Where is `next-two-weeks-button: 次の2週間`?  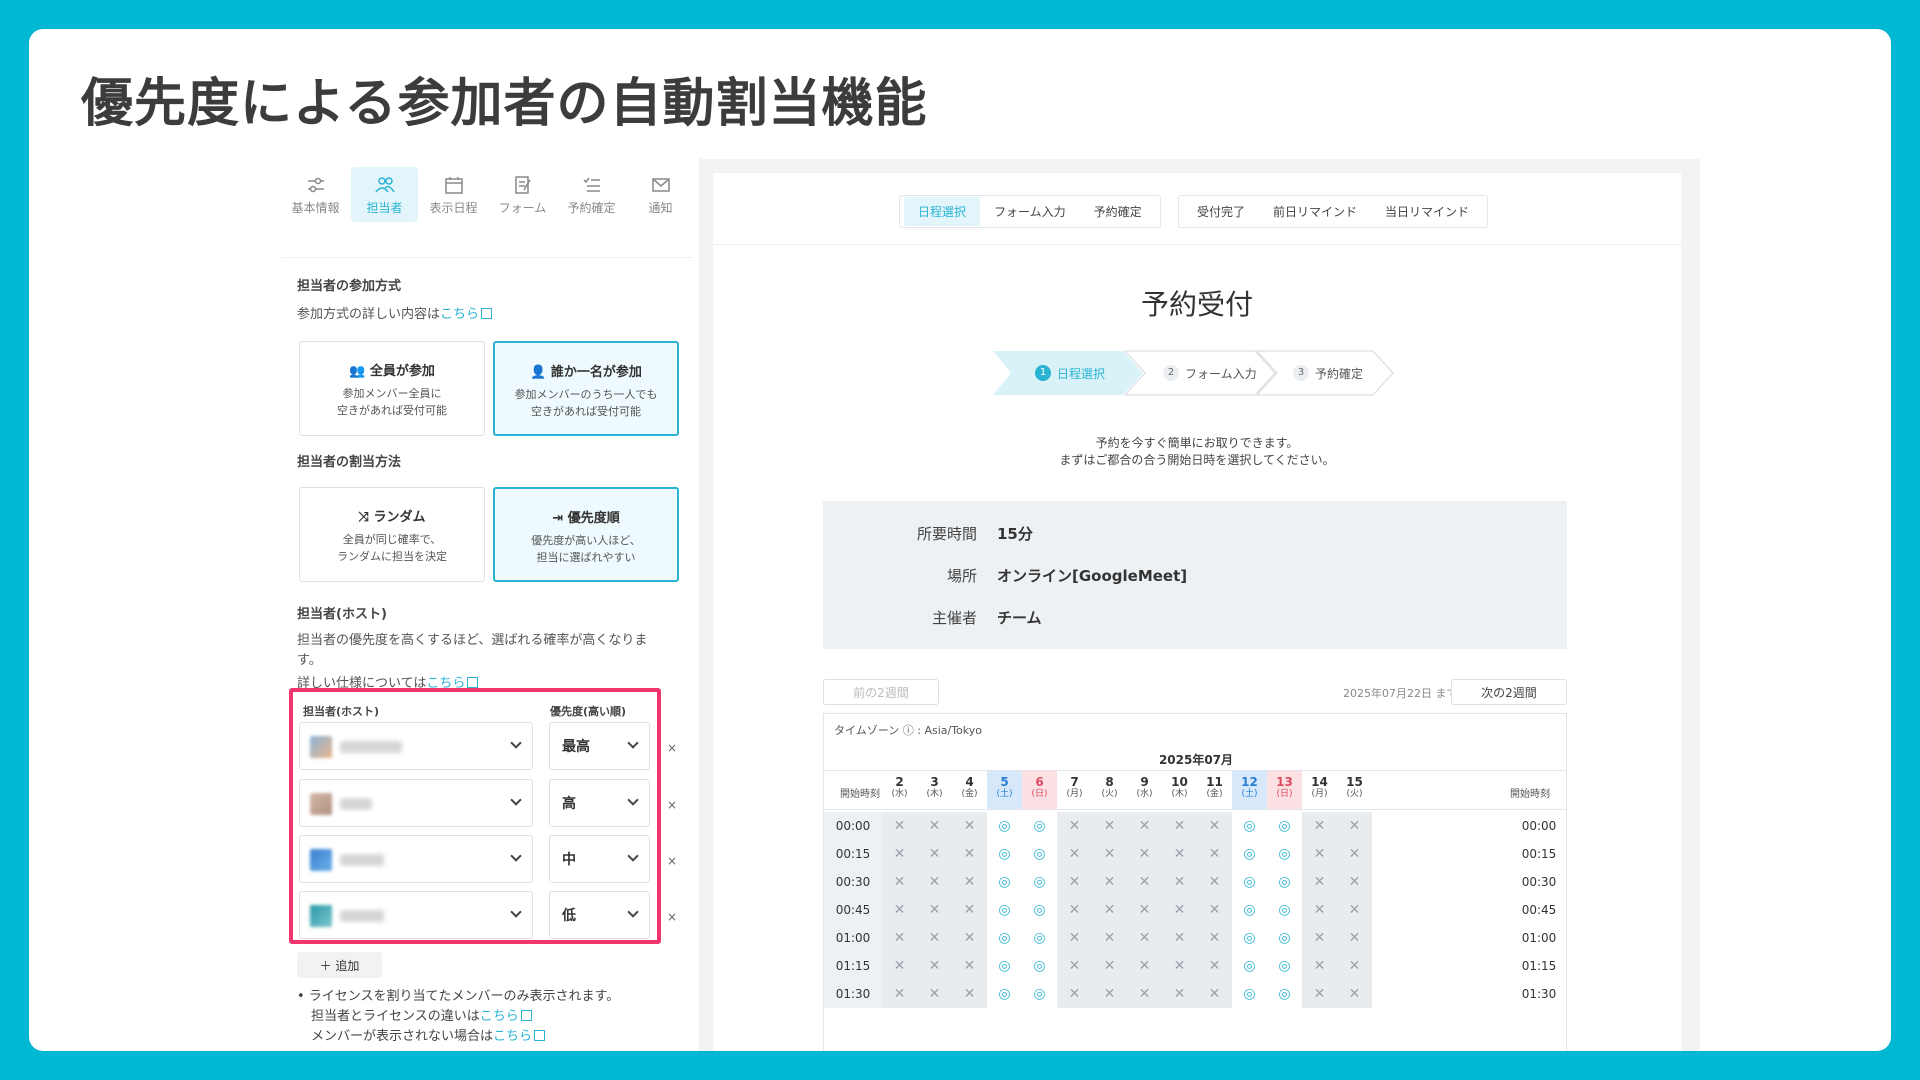
next-two-weeks-button: 次の2週間 is located at coordinates (1509, 692).